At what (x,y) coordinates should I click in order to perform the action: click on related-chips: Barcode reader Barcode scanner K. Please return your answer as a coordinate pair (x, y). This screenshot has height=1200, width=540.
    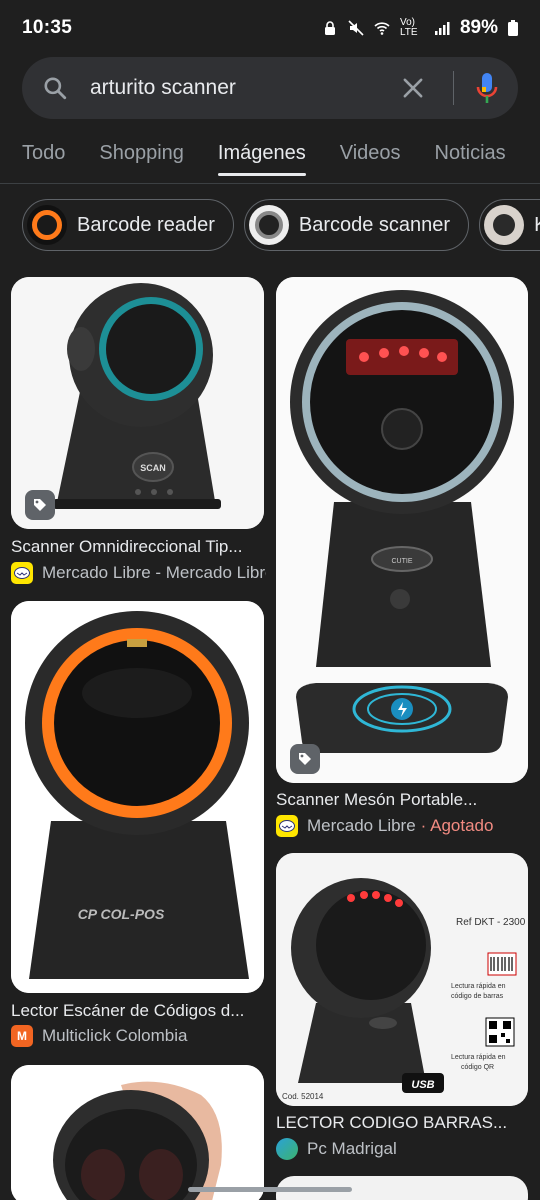
    Looking at the image, I should click on (281, 225).